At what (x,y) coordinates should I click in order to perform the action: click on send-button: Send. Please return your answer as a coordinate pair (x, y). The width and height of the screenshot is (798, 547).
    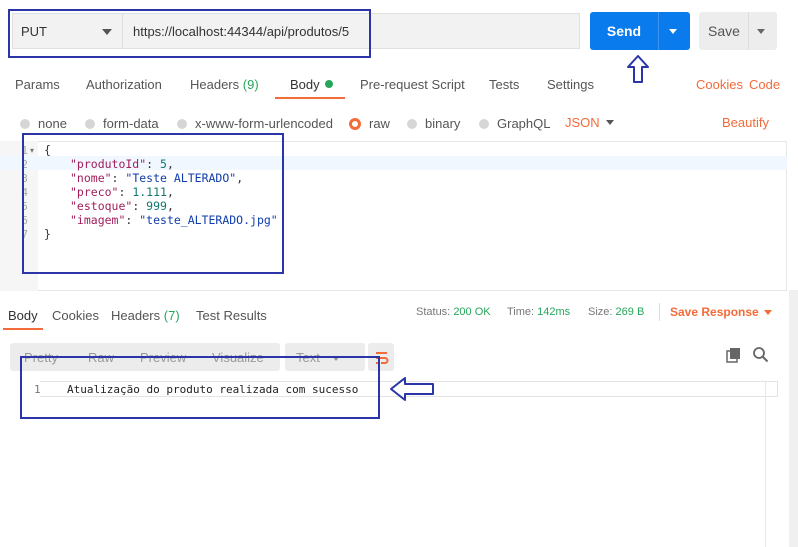
    Looking at the image, I should click on (640, 31).